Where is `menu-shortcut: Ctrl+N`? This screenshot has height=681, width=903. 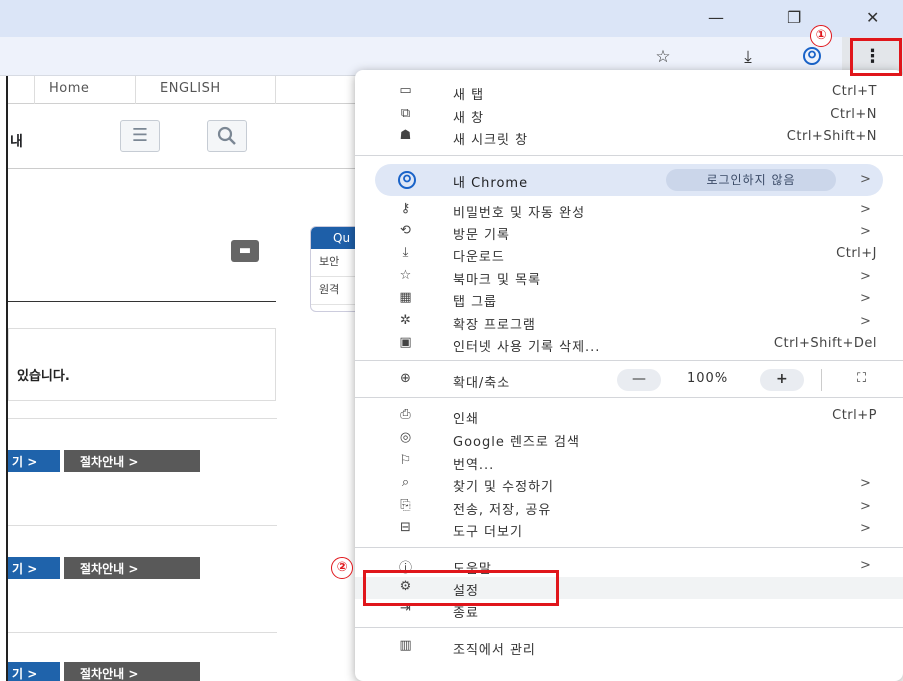 menu-shortcut: Ctrl+N is located at coordinates (853, 114).